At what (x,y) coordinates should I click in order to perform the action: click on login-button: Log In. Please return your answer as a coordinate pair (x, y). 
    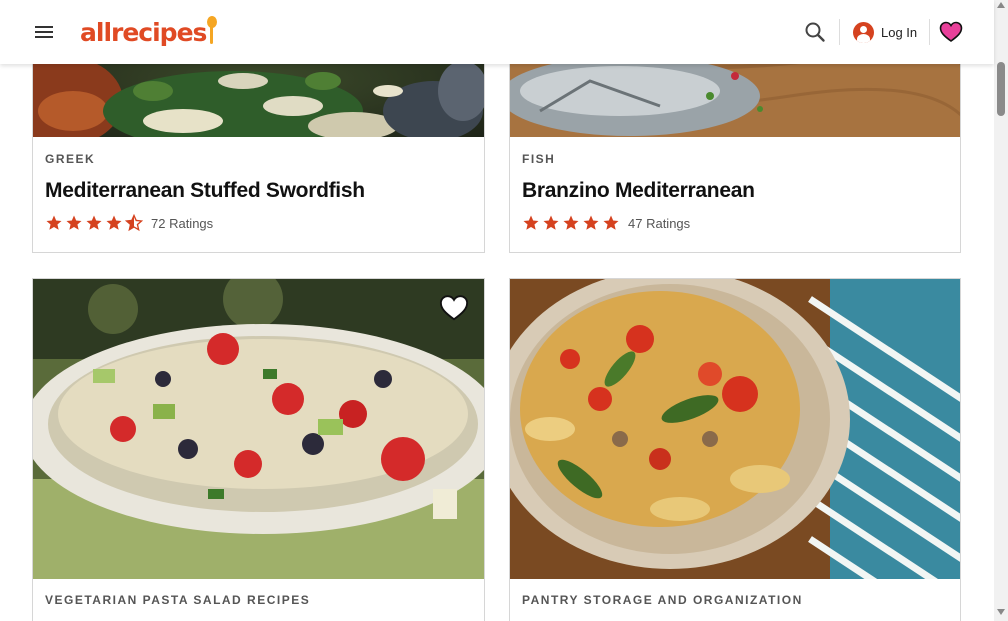
    Looking at the image, I should click on (885, 32).